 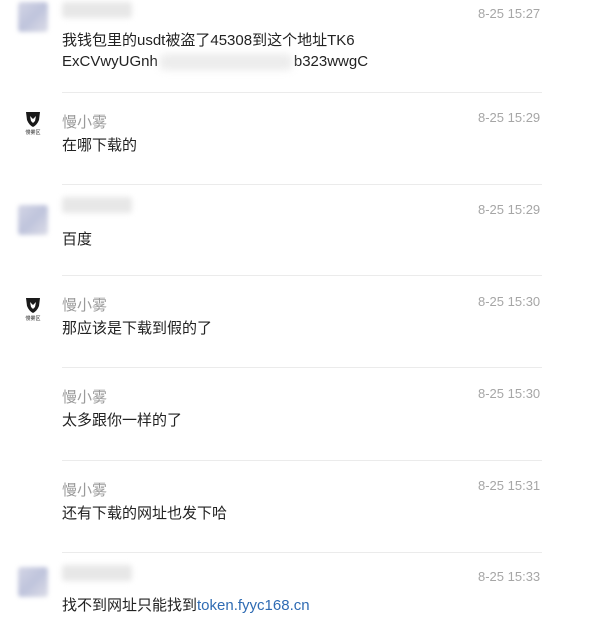 What do you see at coordinates (509, 13) in the screenshot?
I see `message-time: 8-25 15:27` at bounding box center [509, 13].